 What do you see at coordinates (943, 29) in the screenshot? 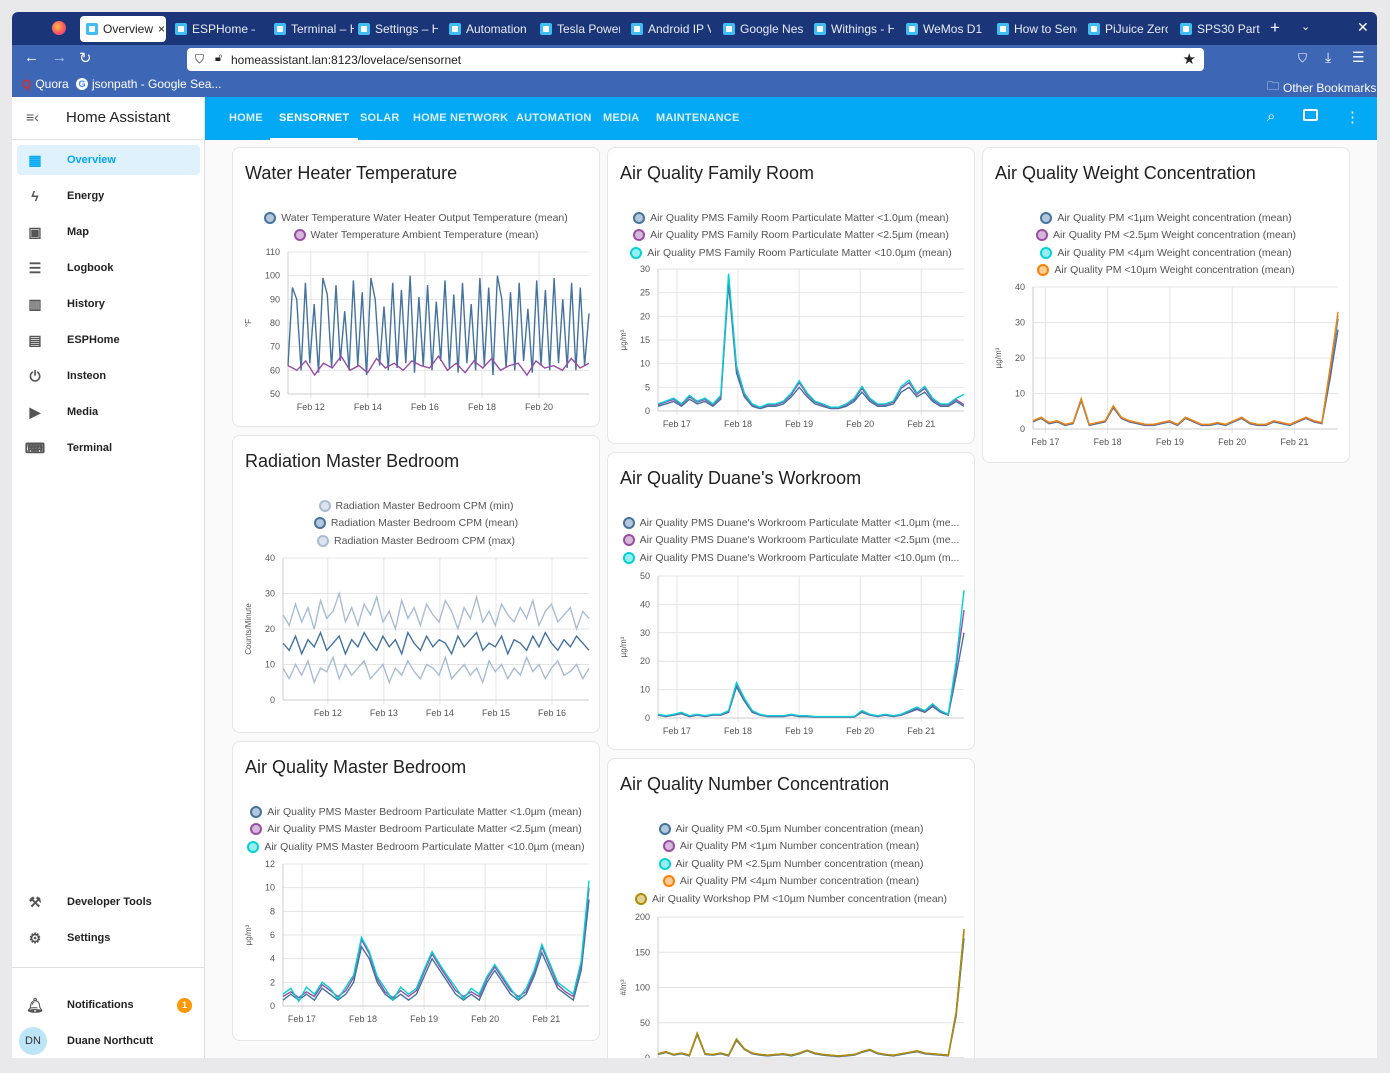
I see `browser-tab: WeMos D1 m` at bounding box center [943, 29].